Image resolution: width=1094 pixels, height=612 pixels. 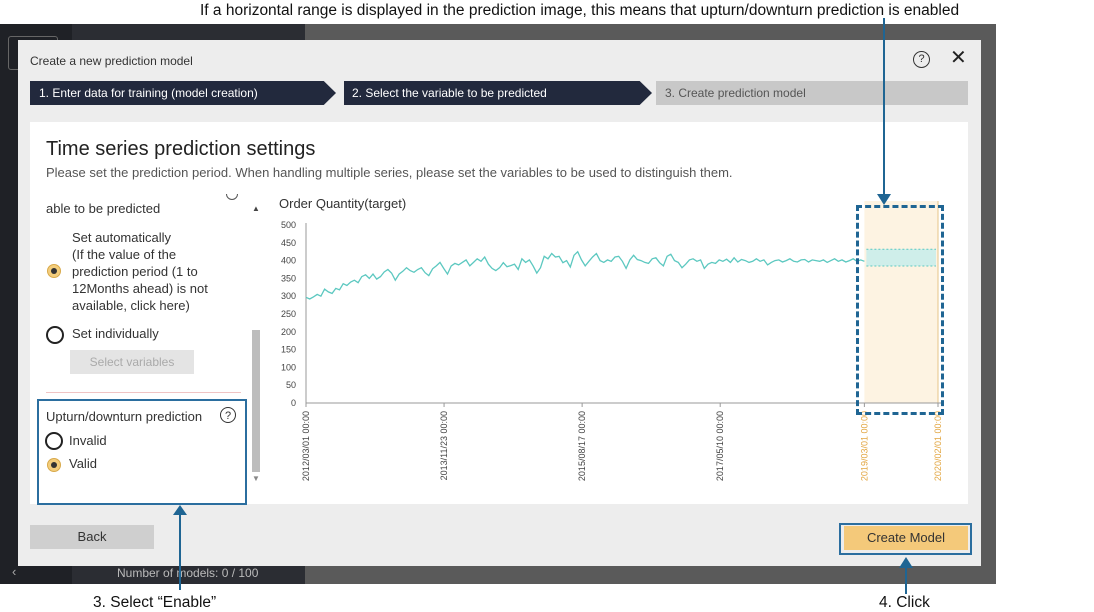 I want to click on arrowhead-to-range, so click(x=884, y=199).